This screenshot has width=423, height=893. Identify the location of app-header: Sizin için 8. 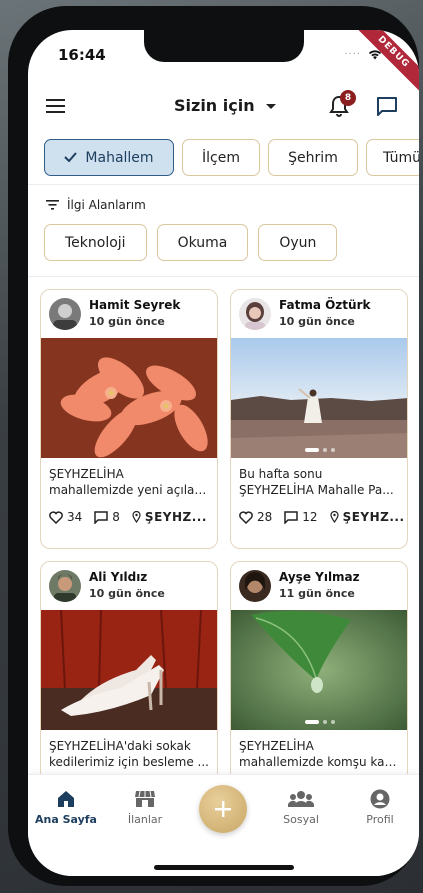
(223, 108).